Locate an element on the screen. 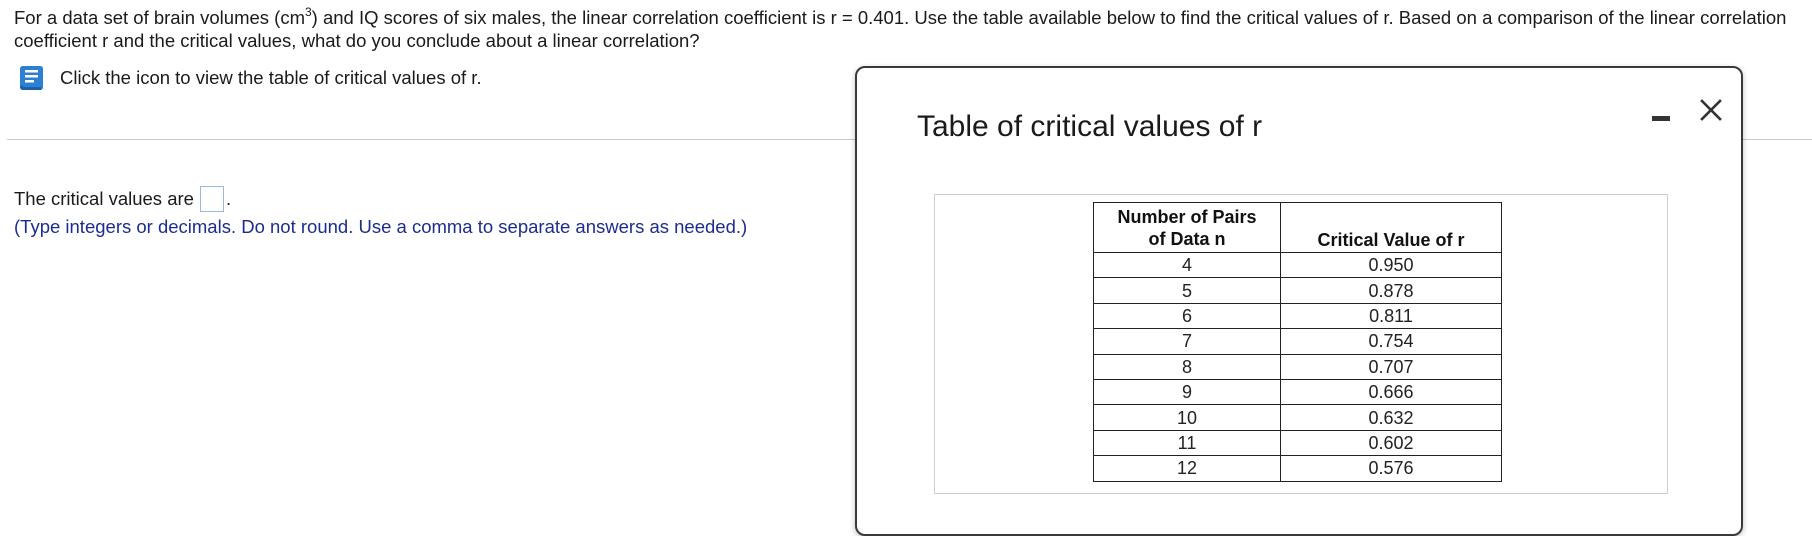  header-pairs: Number of Pairs of Data n is located at coordinates (1187, 227).